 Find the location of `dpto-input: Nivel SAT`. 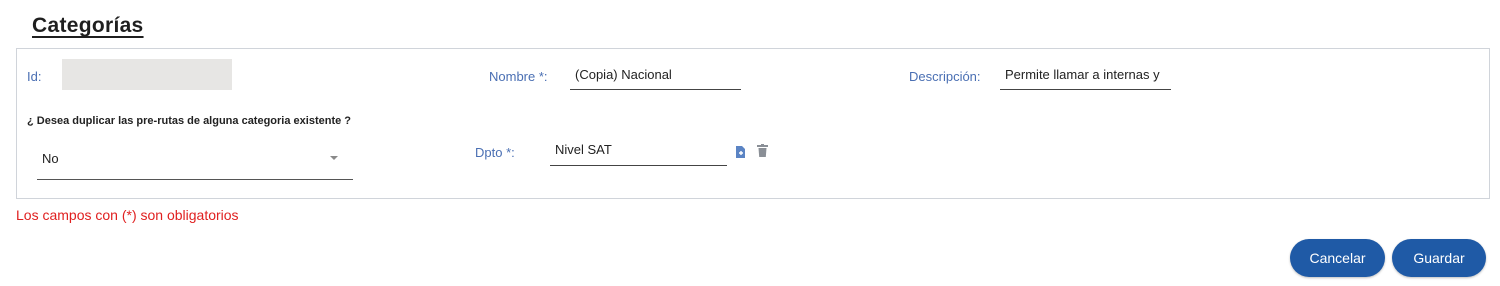

dpto-input: Nivel SAT is located at coordinates (638, 154).